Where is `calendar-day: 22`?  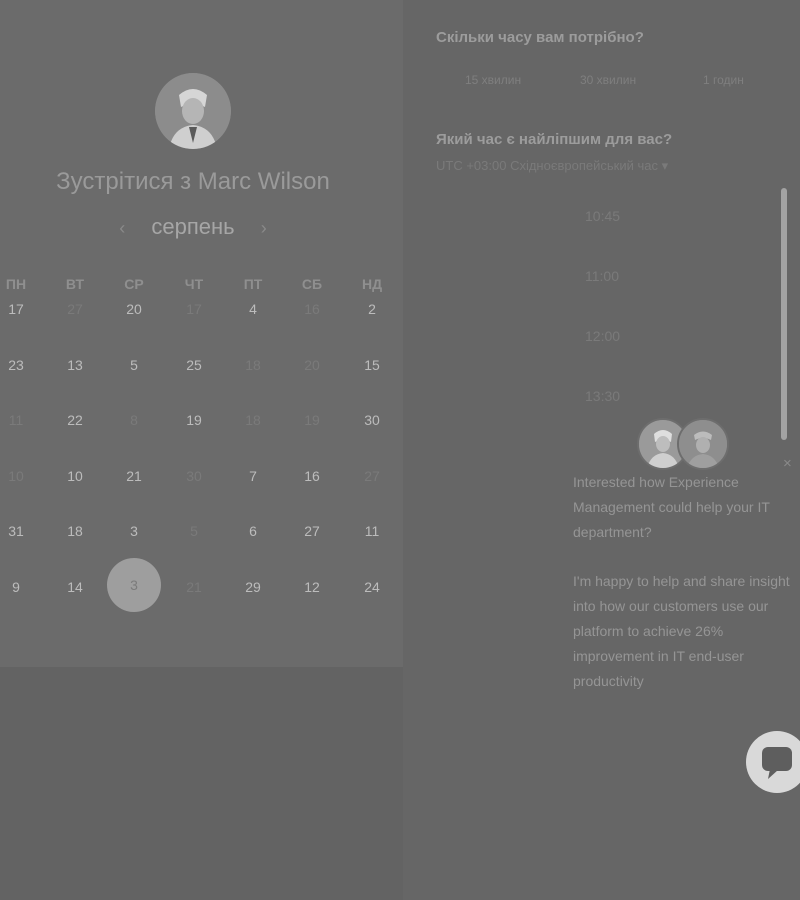 calendar-day: 22 is located at coordinates (75, 420).